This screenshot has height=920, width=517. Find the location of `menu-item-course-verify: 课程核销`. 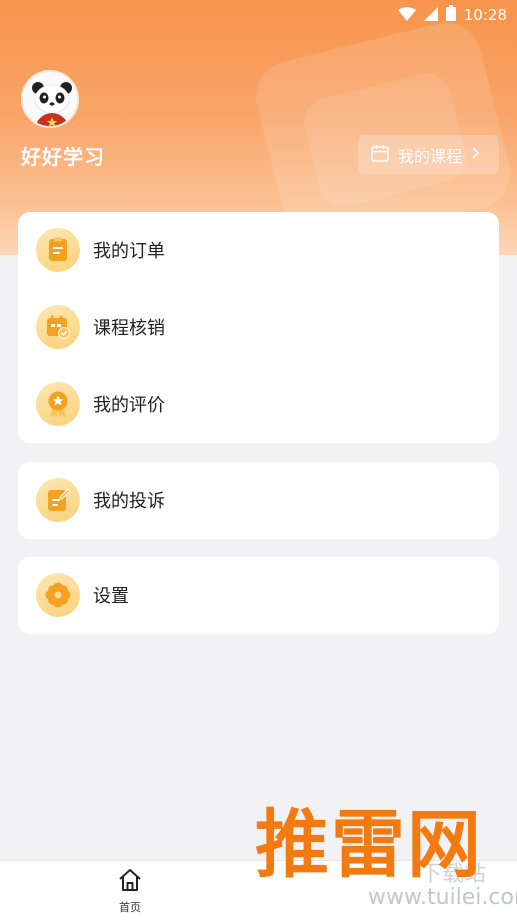

menu-item-course-verify: 课程核销 is located at coordinates (258, 327).